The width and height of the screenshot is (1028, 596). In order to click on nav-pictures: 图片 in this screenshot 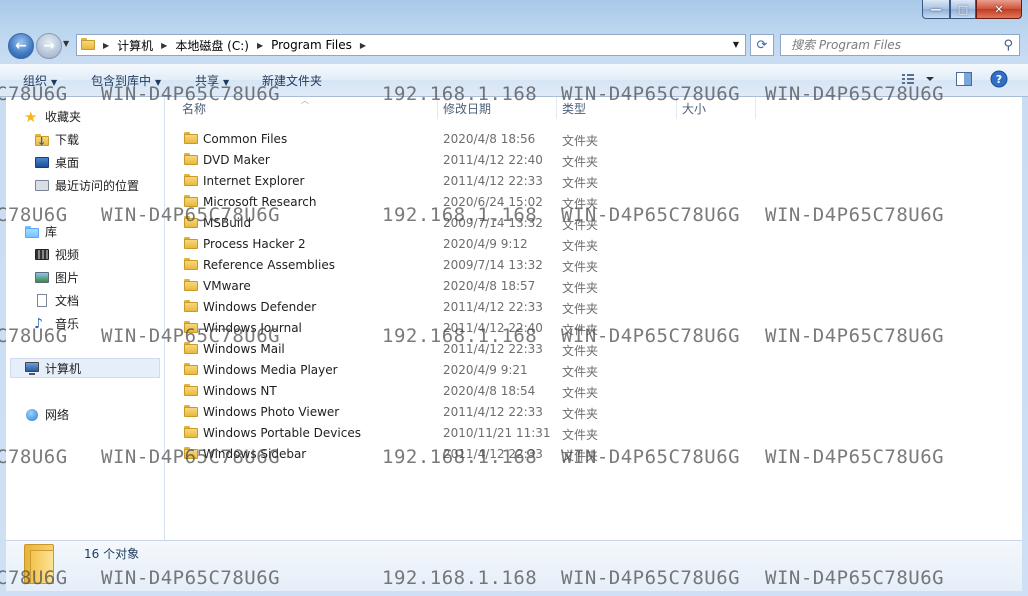, I will do `click(56, 277)`.